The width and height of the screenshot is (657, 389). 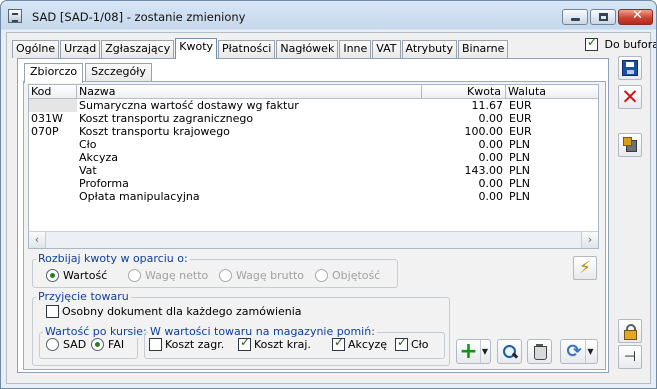 What do you see at coordinates (225, 275) in the screenshot?
I see `radio-waga-brutto-circle` at bounding box center [225, 275].